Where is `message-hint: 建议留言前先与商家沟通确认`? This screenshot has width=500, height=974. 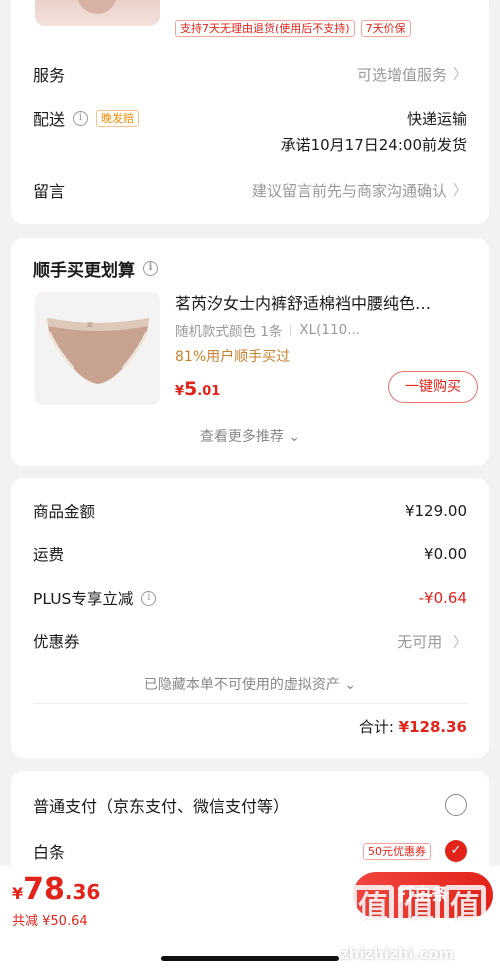 message-hint: 建议留言前先与商家沟通确认 is located at coordinates (349, 190).